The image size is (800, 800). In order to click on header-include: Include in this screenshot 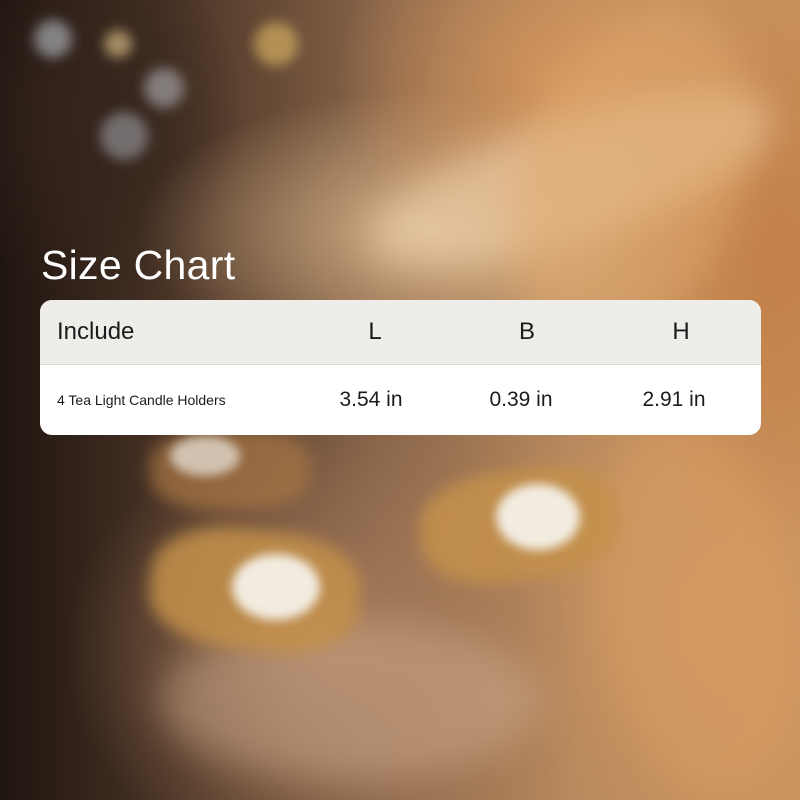, I will do `click(96, 331)`.